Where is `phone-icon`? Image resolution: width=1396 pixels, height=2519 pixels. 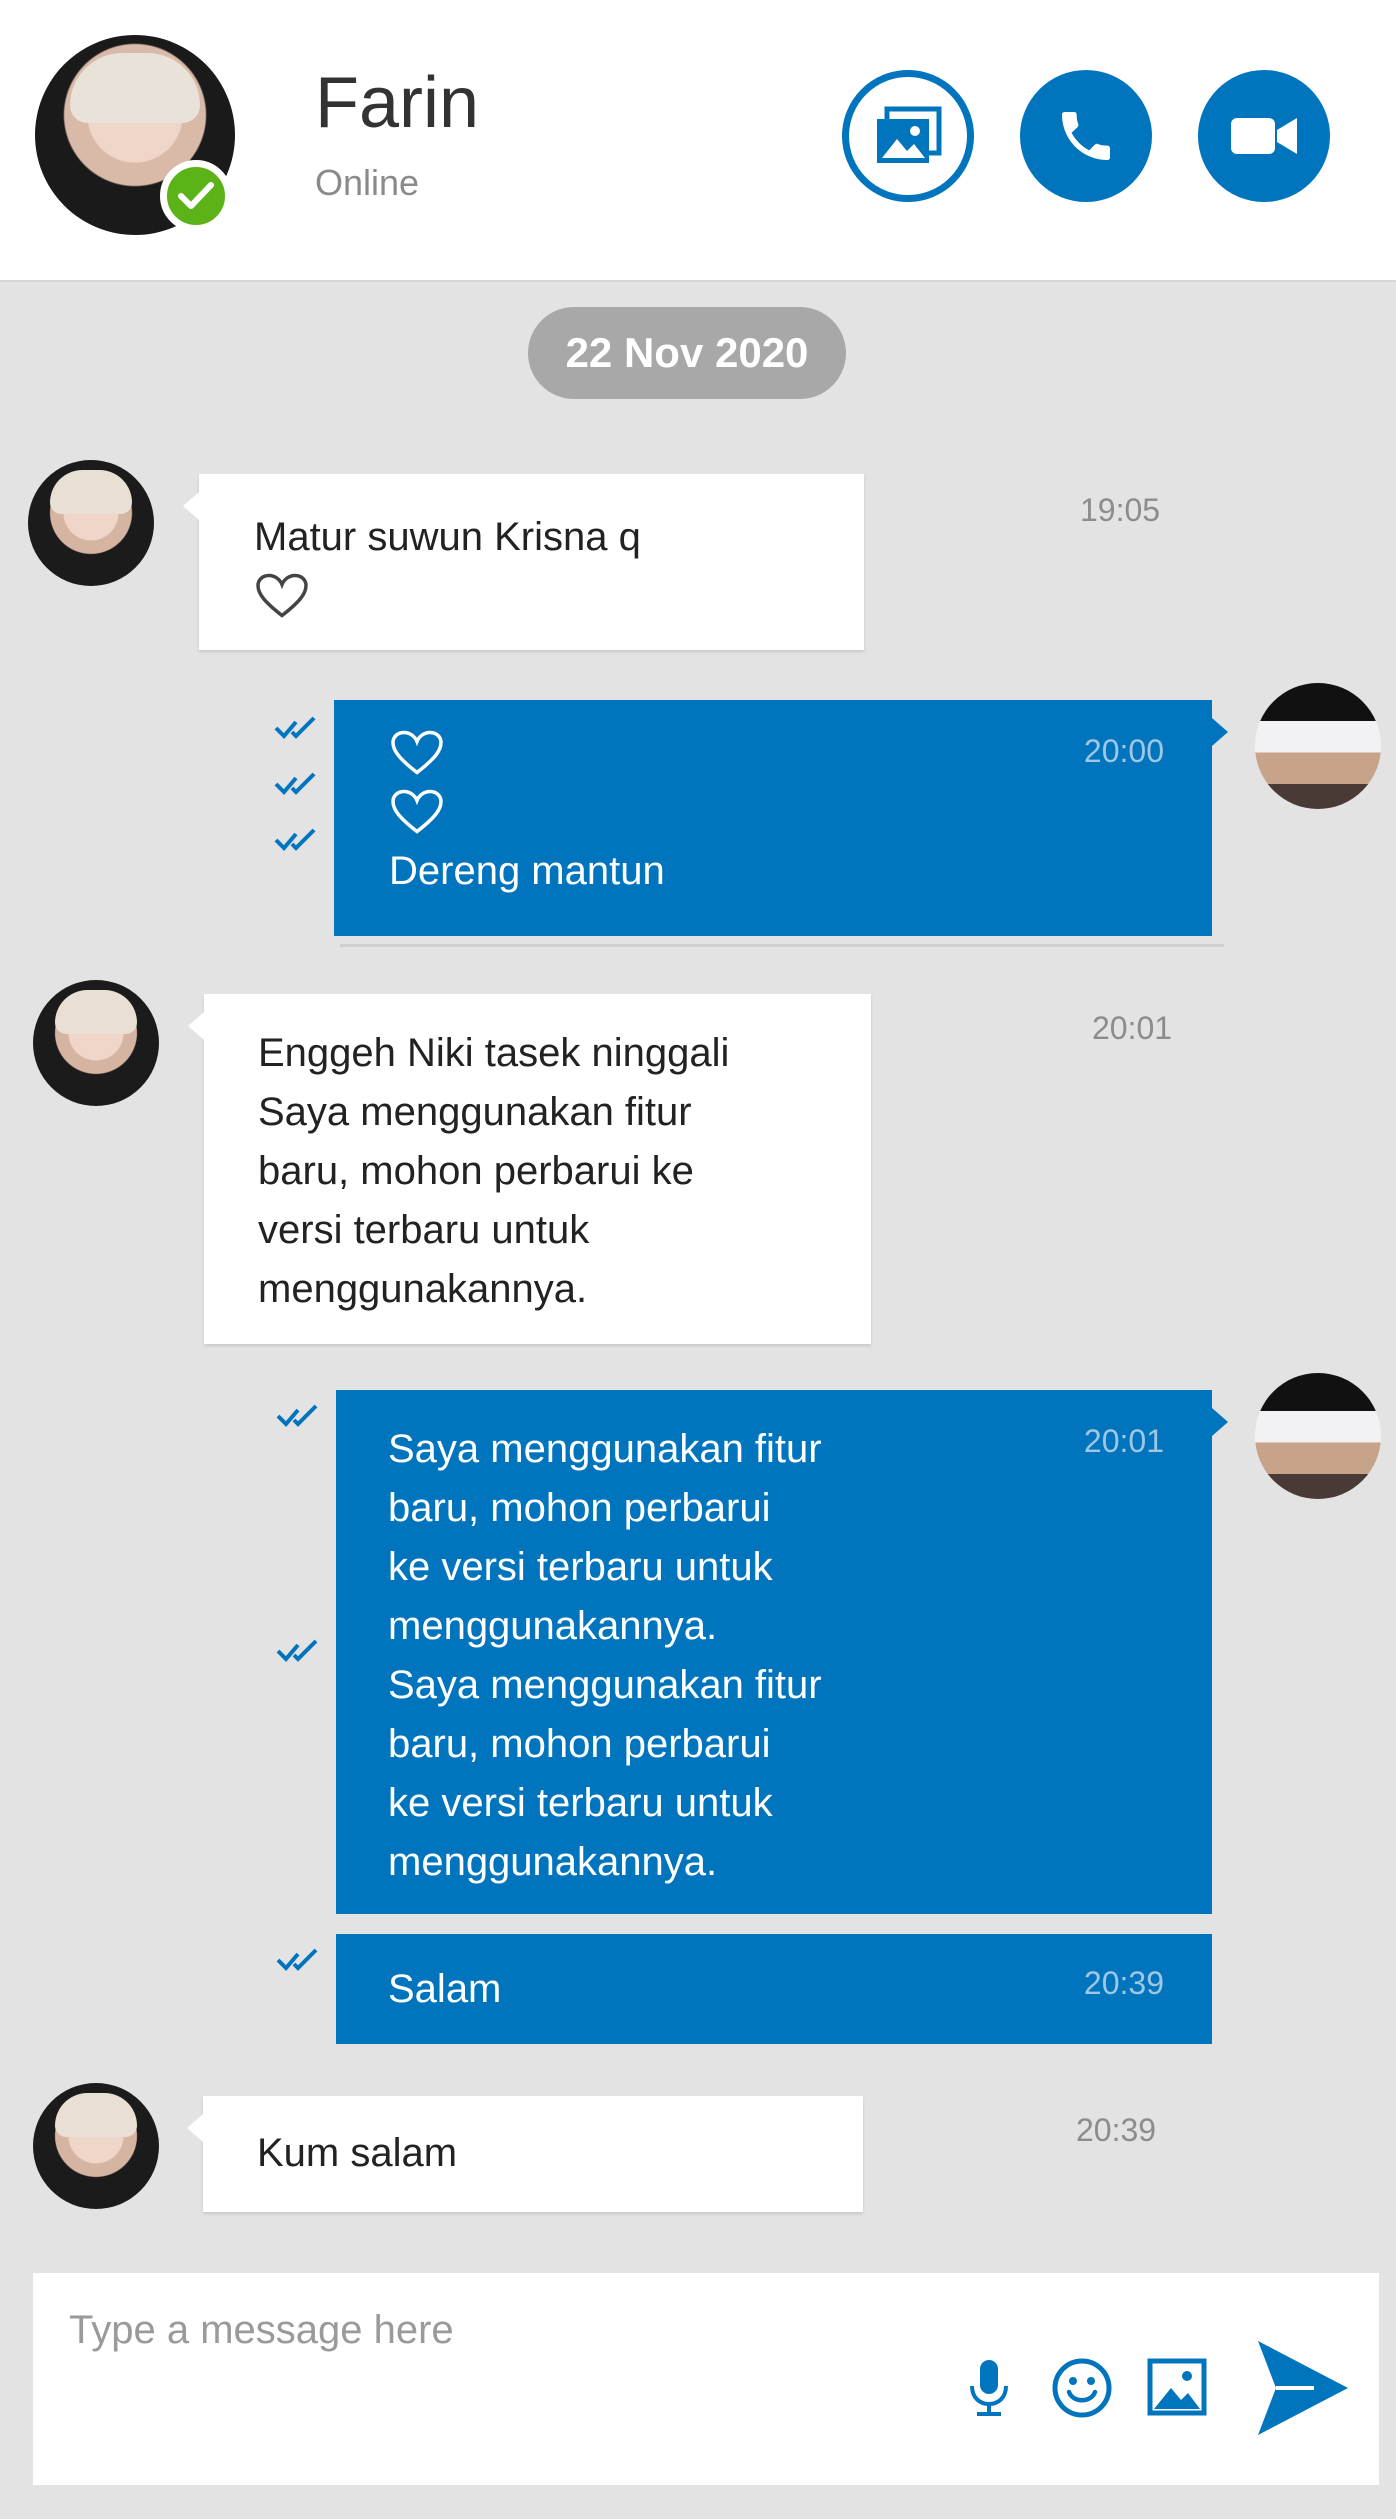 phone-icon is located at coordinates (1086, 136).